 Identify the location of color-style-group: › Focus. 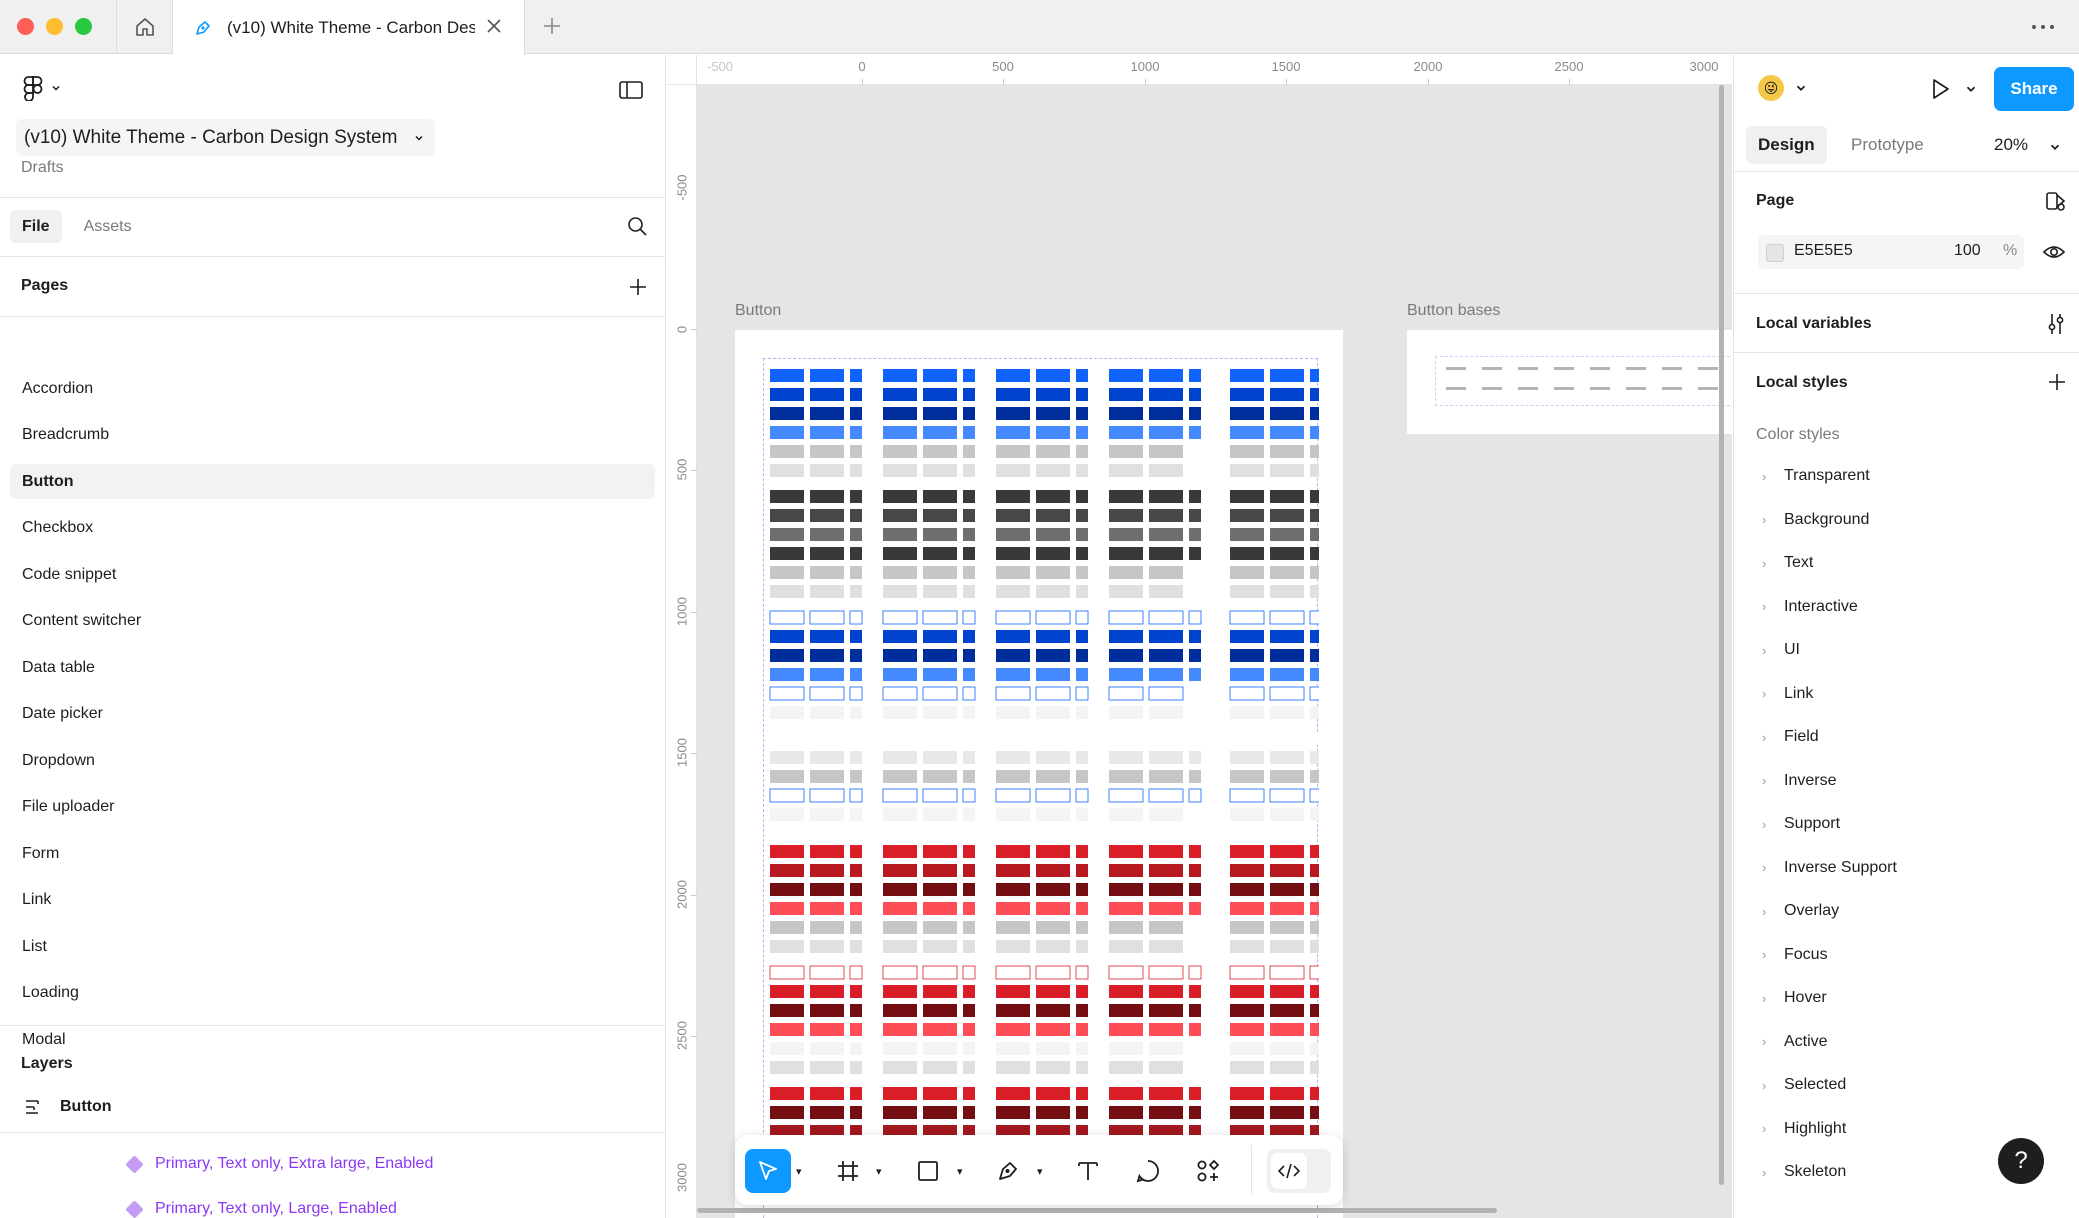
(1911, 955).